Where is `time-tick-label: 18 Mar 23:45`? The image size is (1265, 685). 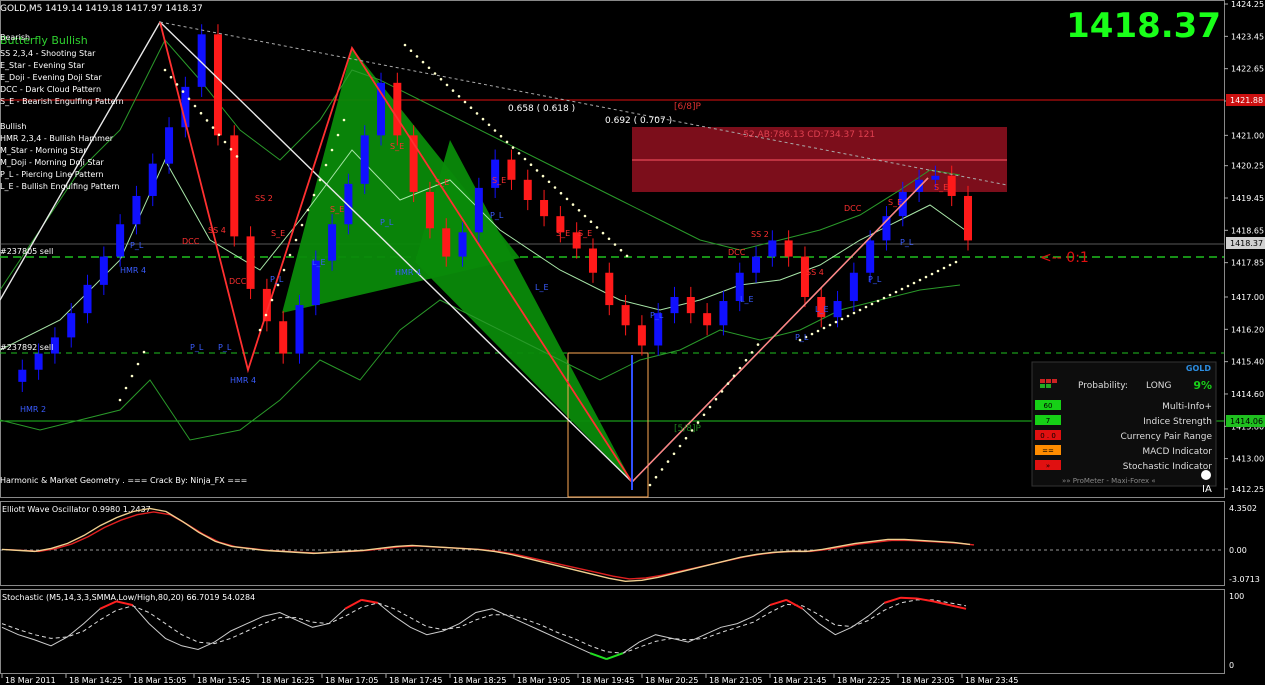 time-tick-label: 18 Mar 23:45 is located at coordinates (991, 680).